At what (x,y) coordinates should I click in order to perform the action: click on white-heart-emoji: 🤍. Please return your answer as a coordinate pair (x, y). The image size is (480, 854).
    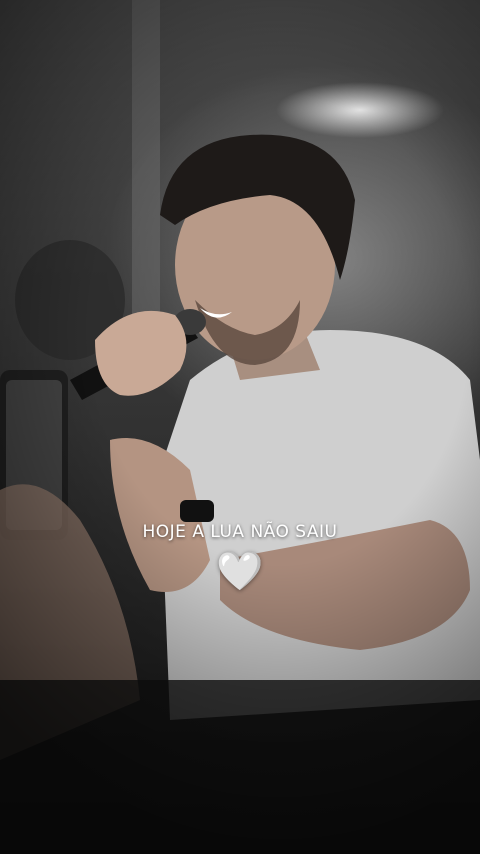
    Looking at the image, I should click on (240, 571).